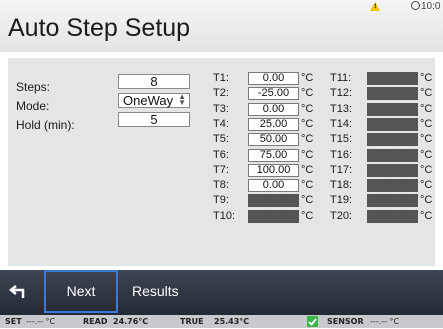 Image resolution: width=443 pixels, height=329 pixels. What do you see at coordinates (221, 139) in the screenshot?
I see `temp-label: T5:` at bounding box center [221, 139].